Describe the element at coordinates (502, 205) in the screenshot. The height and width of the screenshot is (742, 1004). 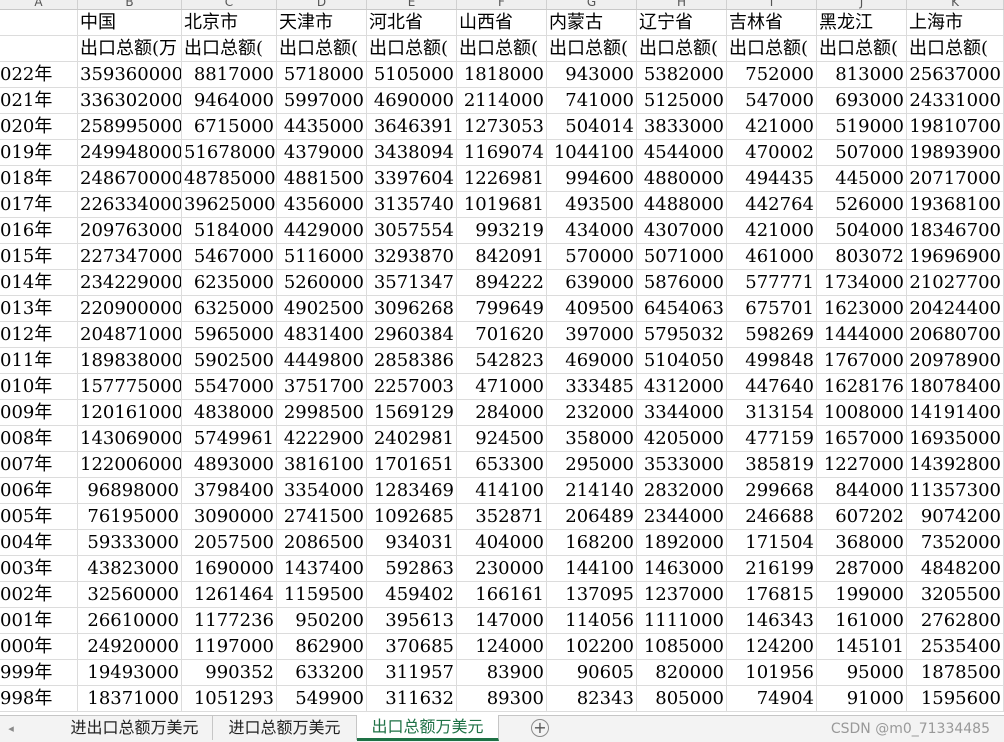
I see `value-cell: 1019681` at that location.